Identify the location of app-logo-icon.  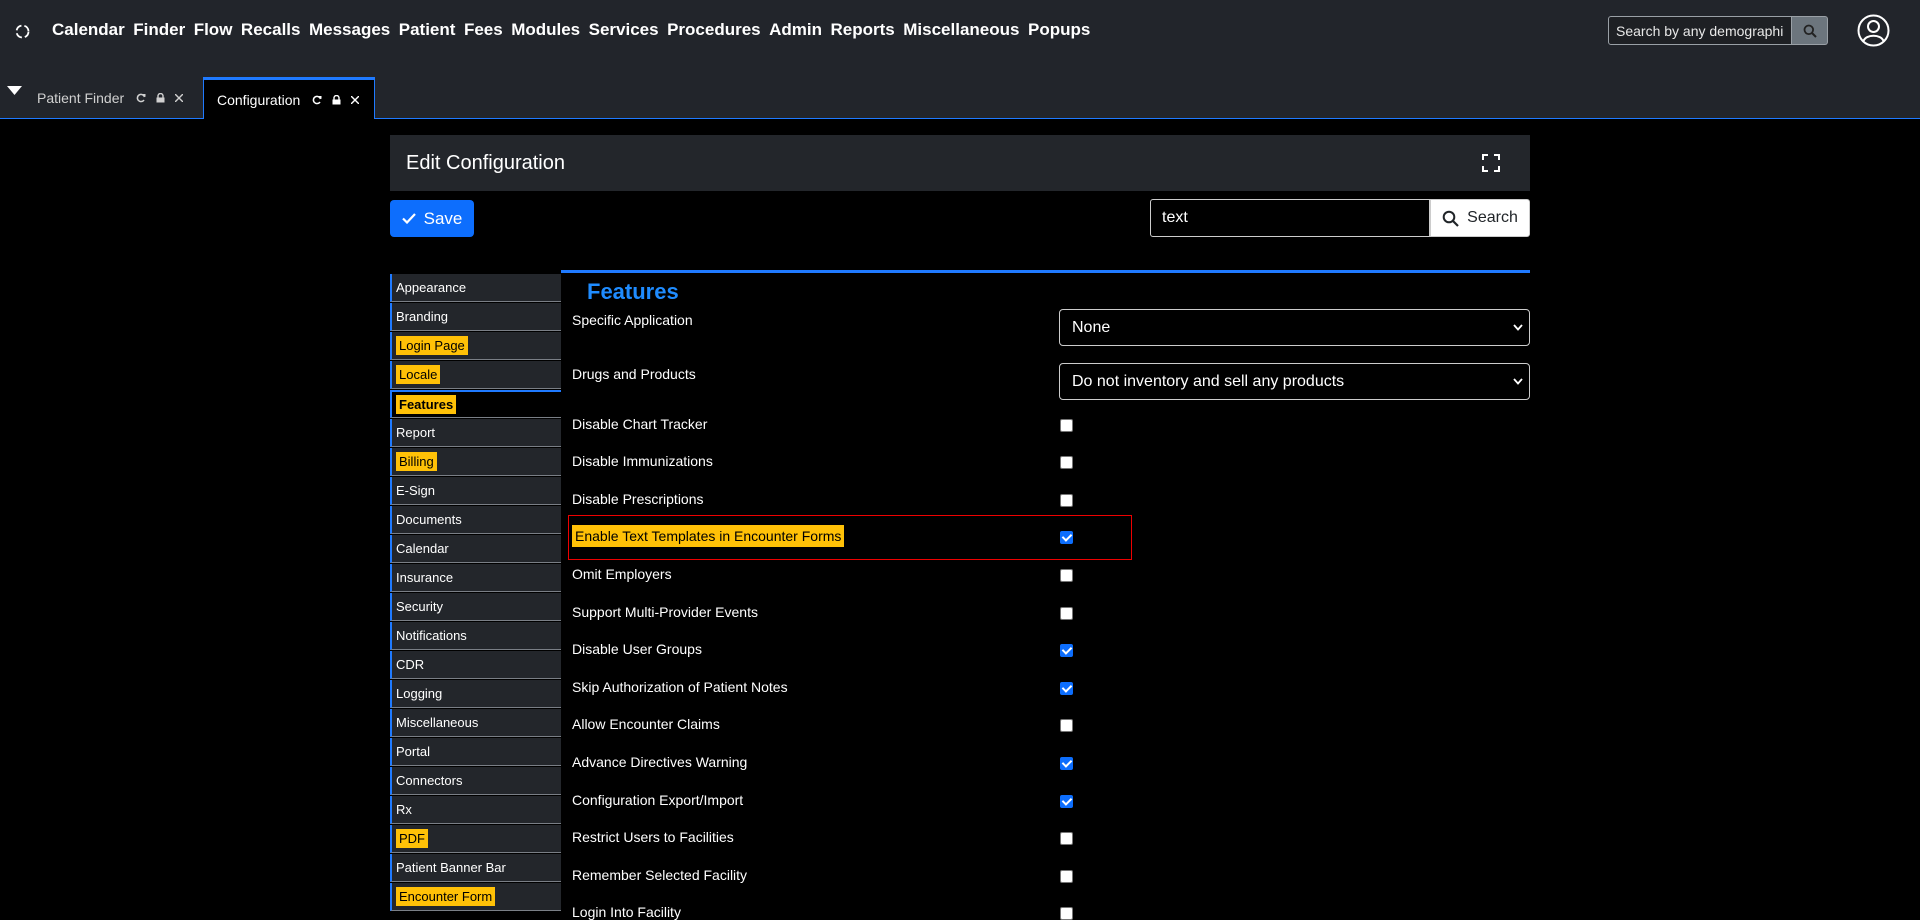
(22, 31).